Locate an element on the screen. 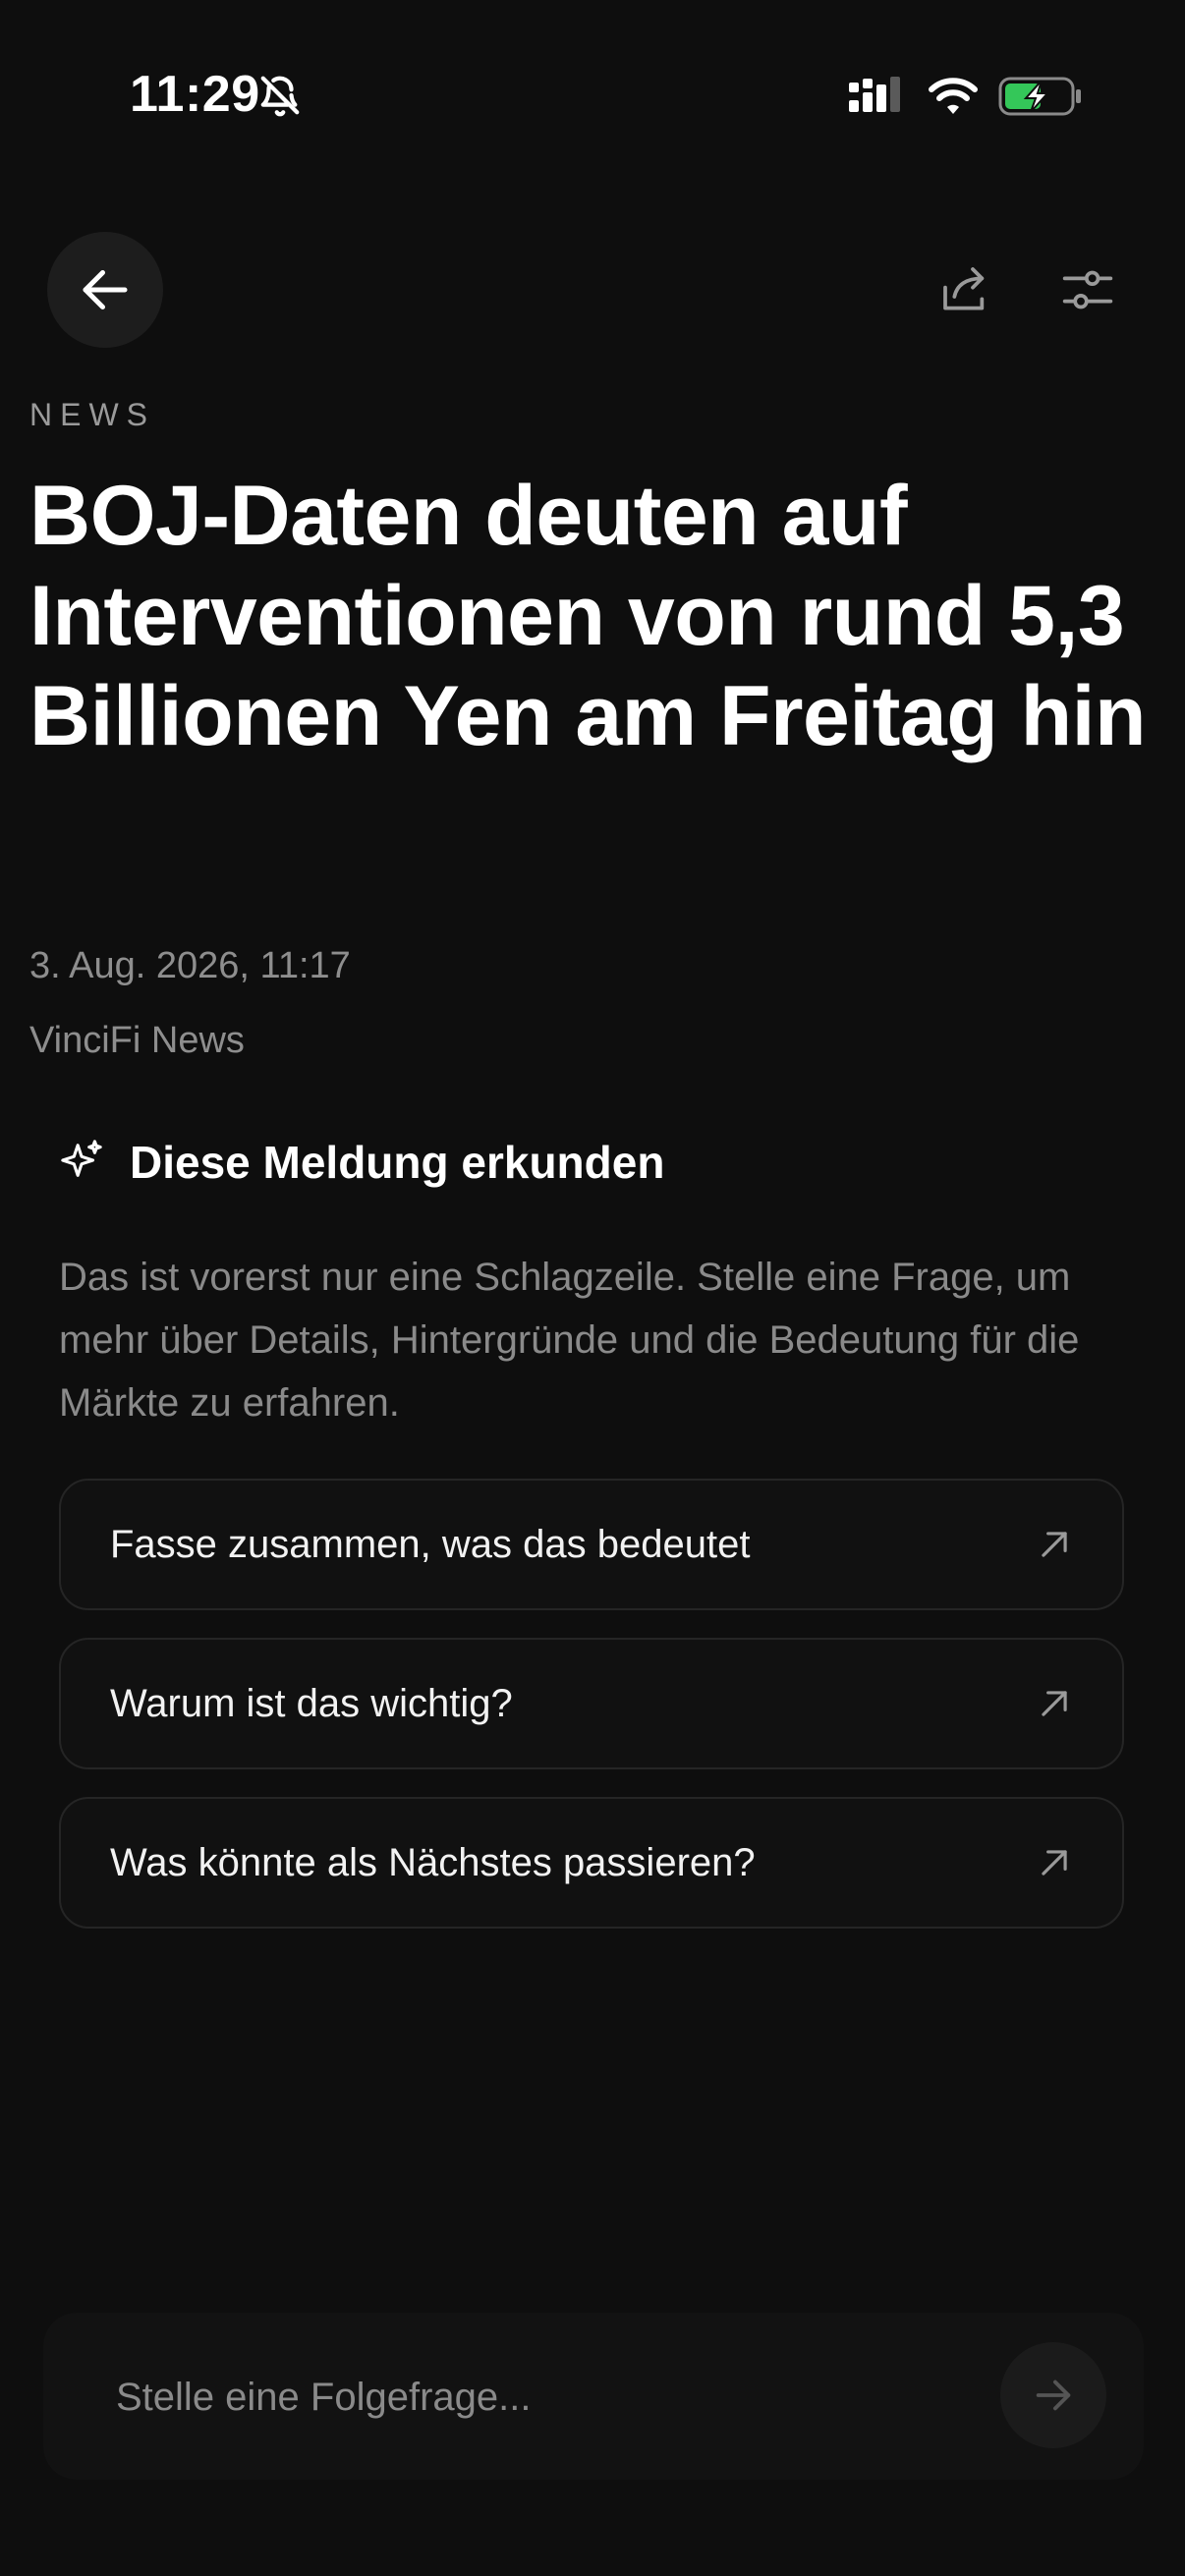  suggestion-summarize: Fasse zusammen, was das bedeutet is located at coordinates (592, 1544).